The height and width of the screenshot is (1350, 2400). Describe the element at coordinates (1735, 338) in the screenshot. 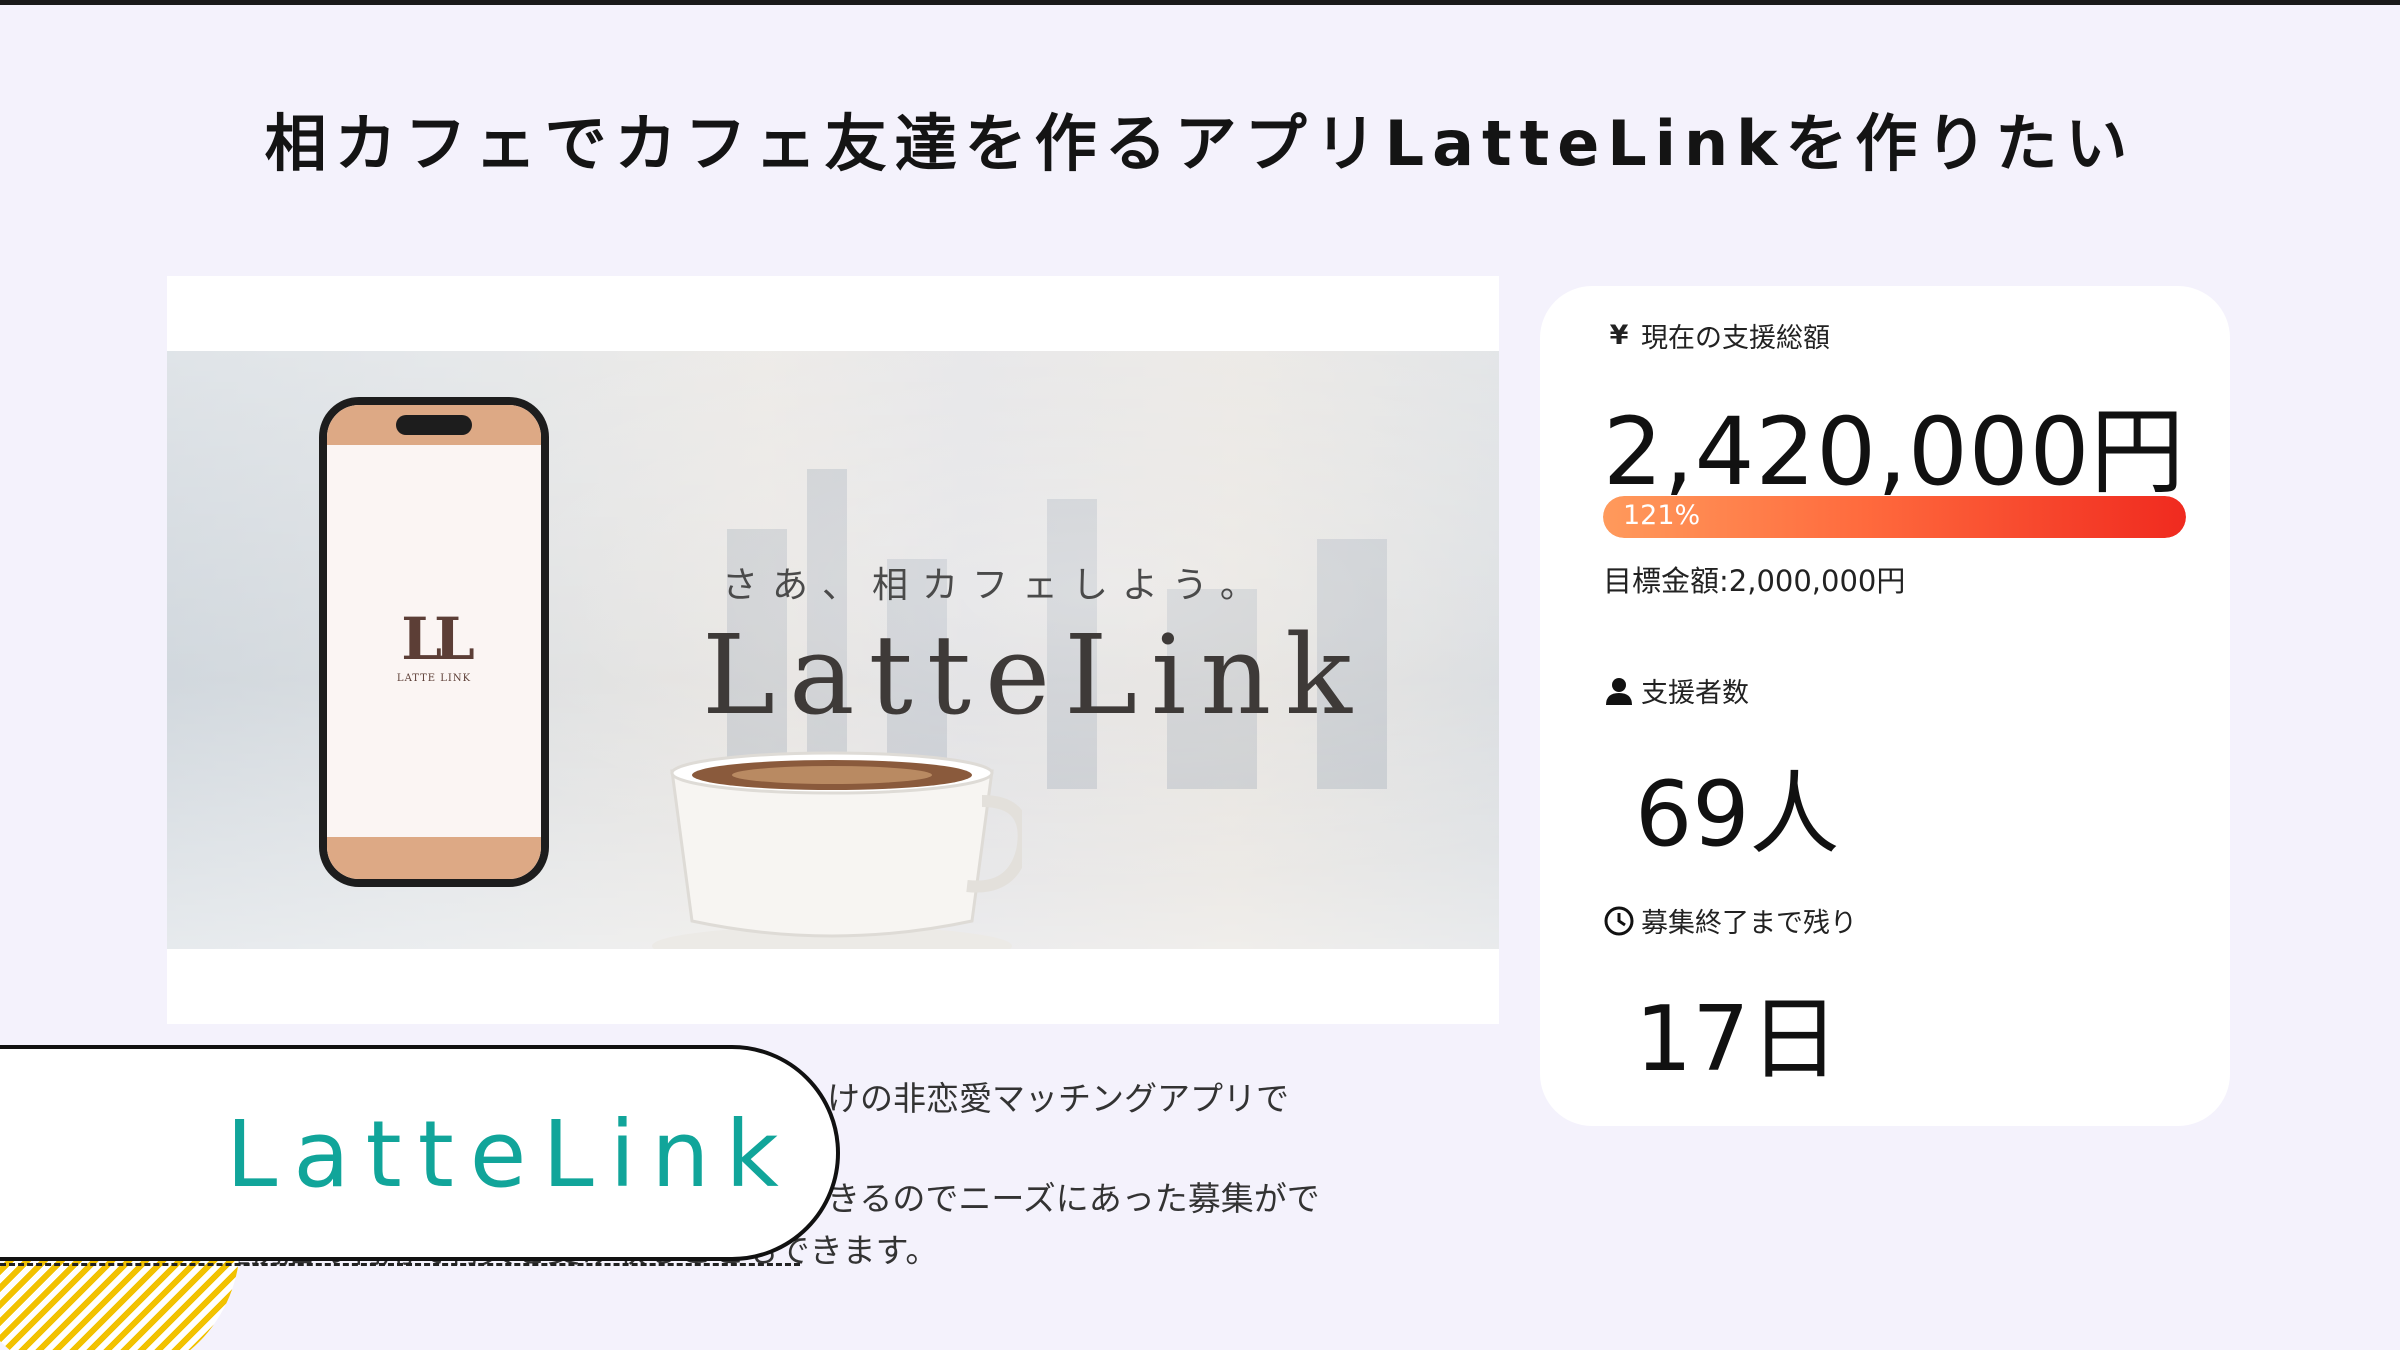

I see `amount-label-text: 現在の支援総額` at that location.